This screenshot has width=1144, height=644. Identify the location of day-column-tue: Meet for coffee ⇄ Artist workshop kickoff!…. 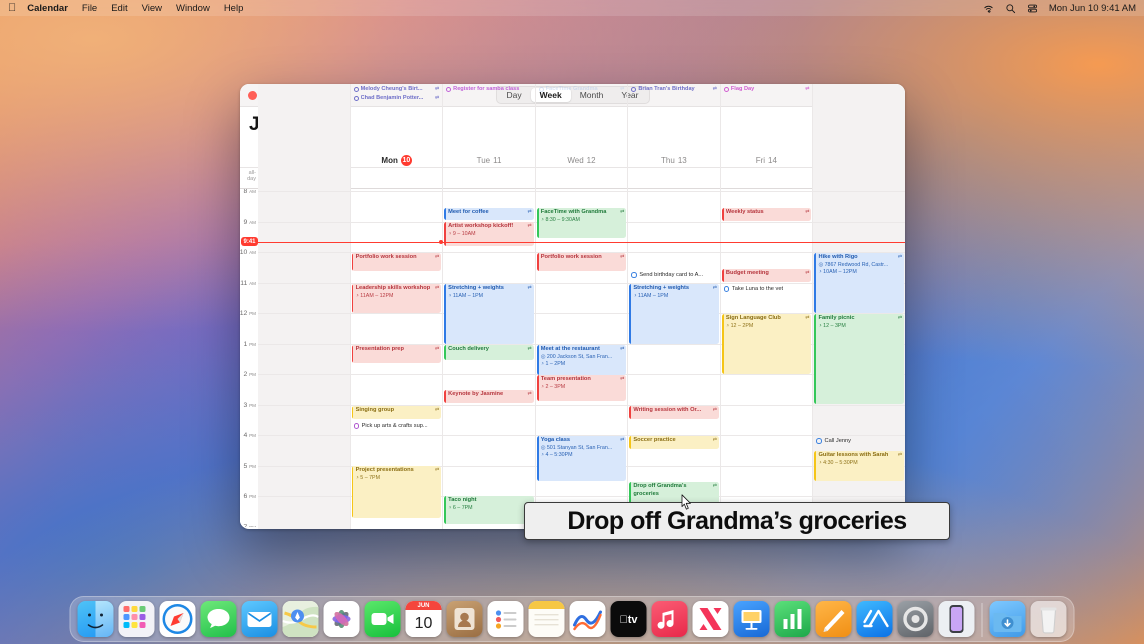
(488, 358).